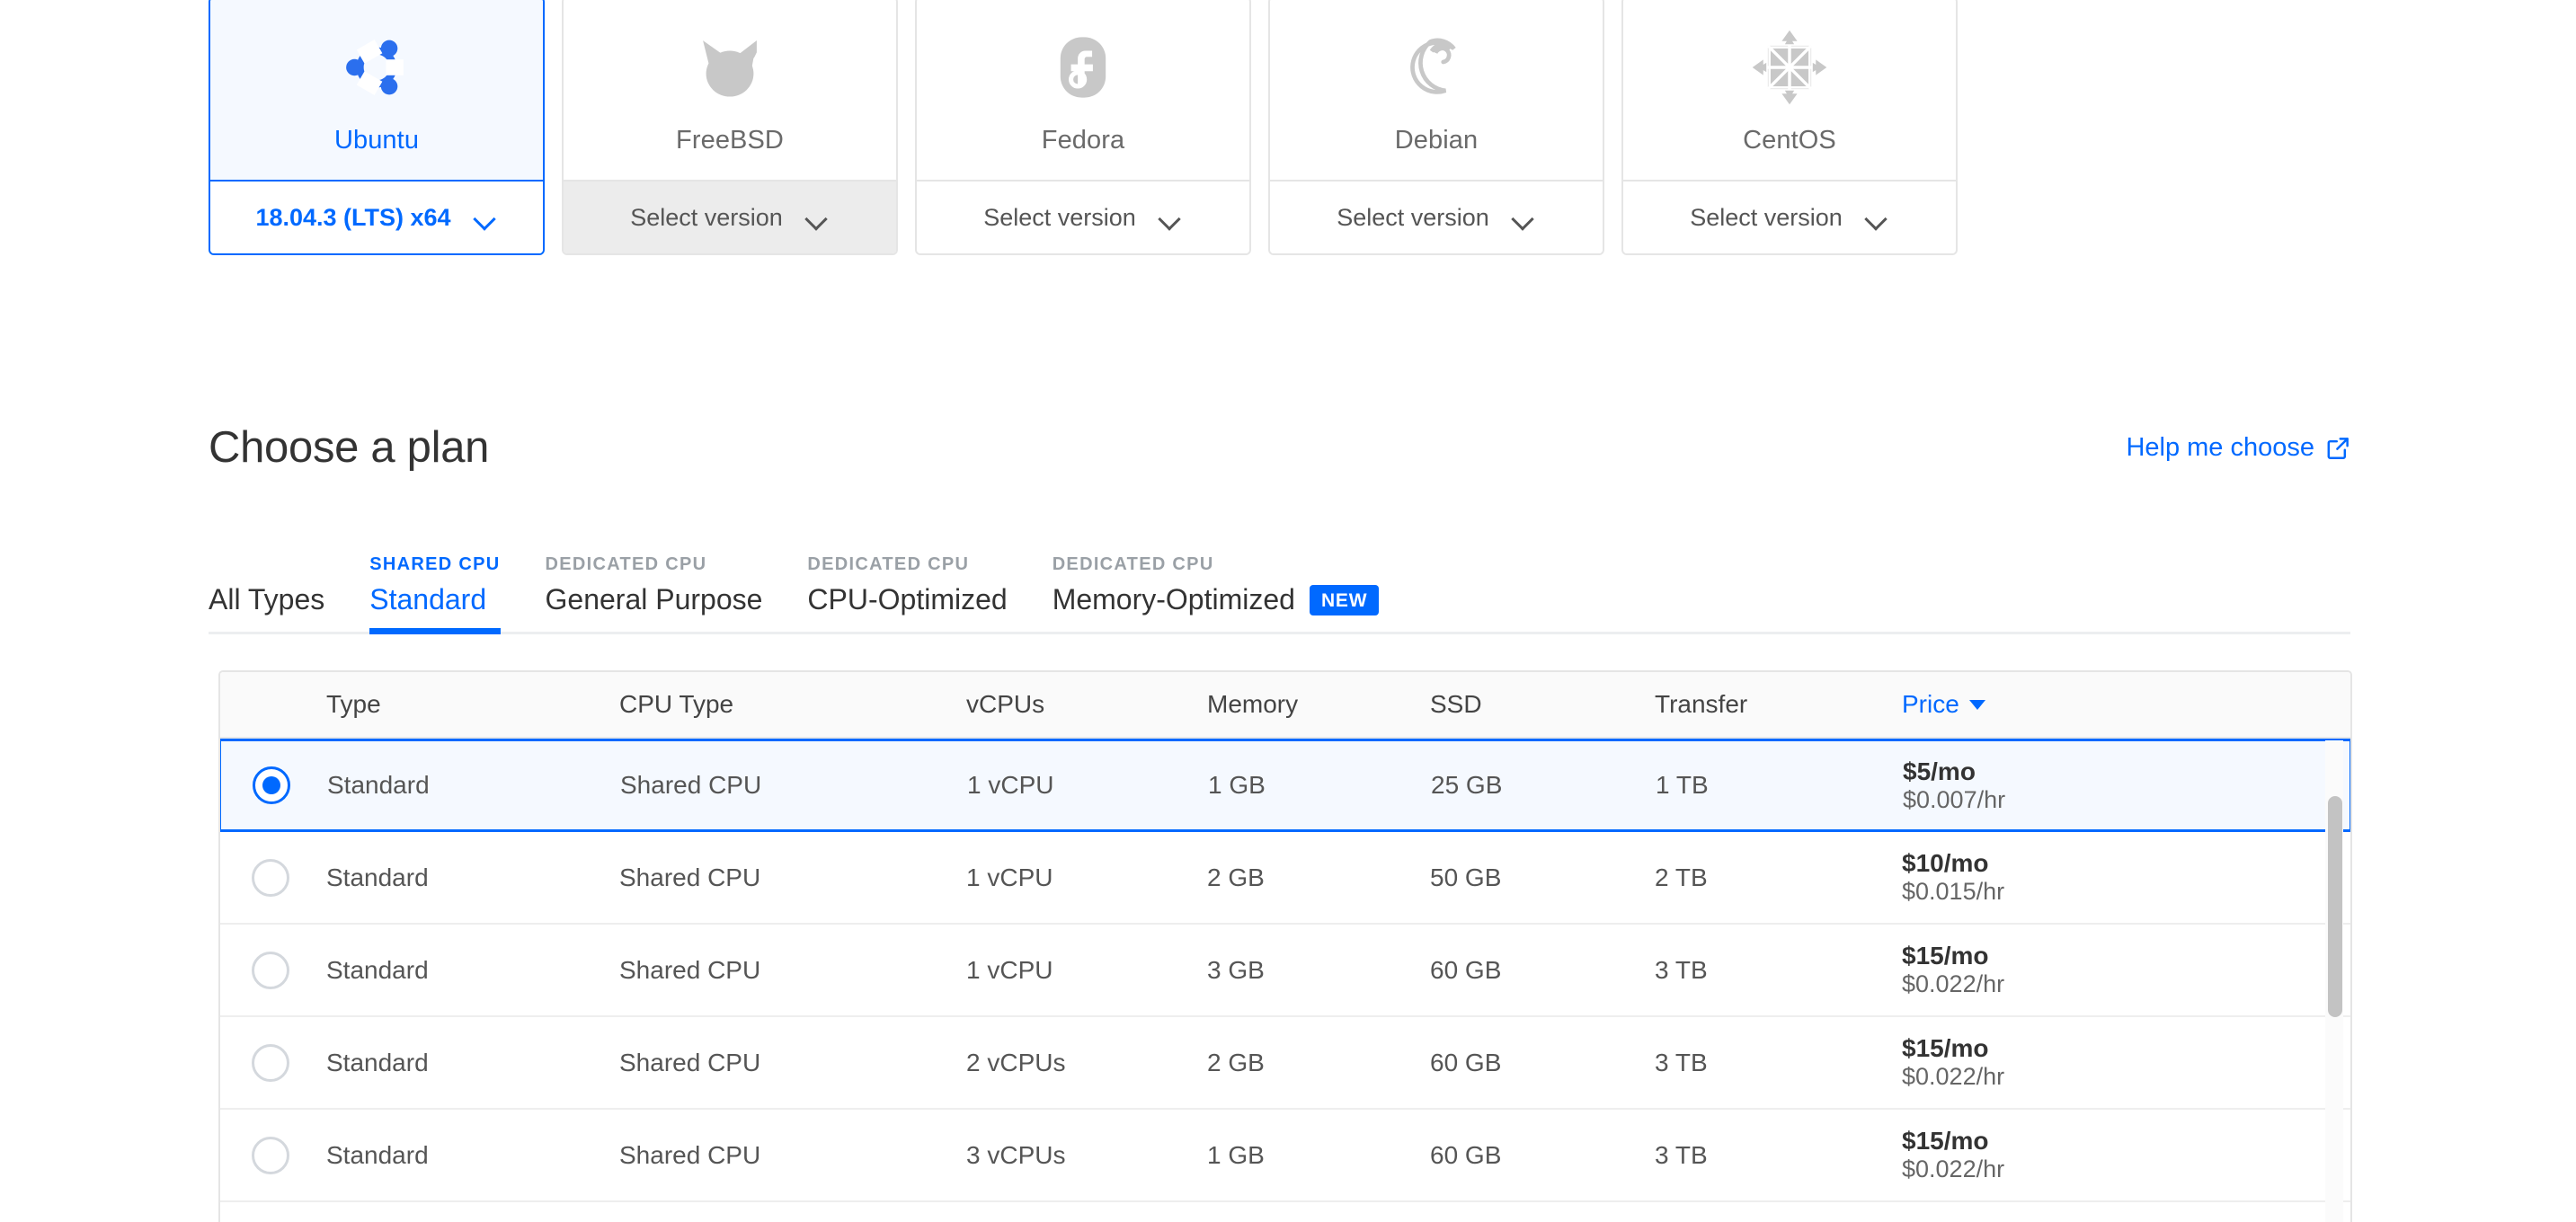  Describe the element at coordinates (1436, 67) in the screenshot. I see `debian-logo-icon` at that location.